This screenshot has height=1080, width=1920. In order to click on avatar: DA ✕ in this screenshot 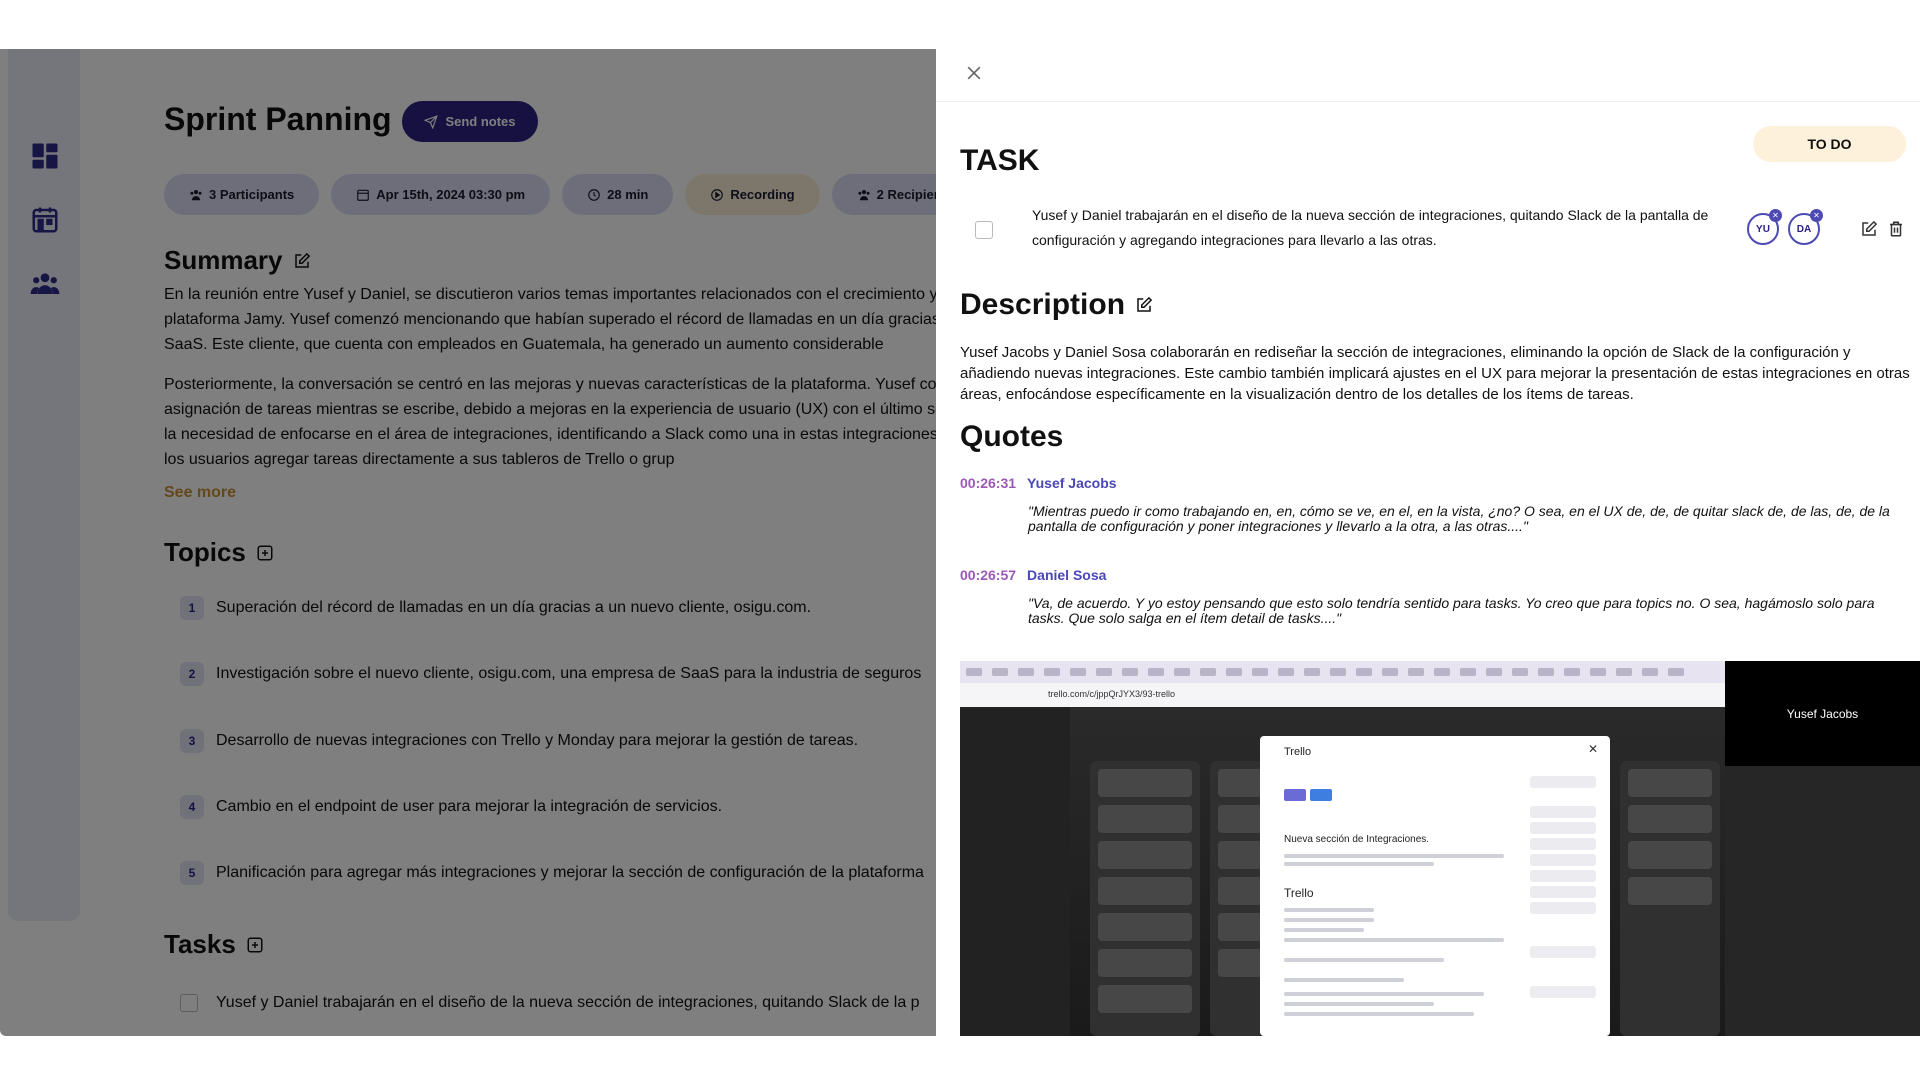, I will do `click(1805, 227)`.